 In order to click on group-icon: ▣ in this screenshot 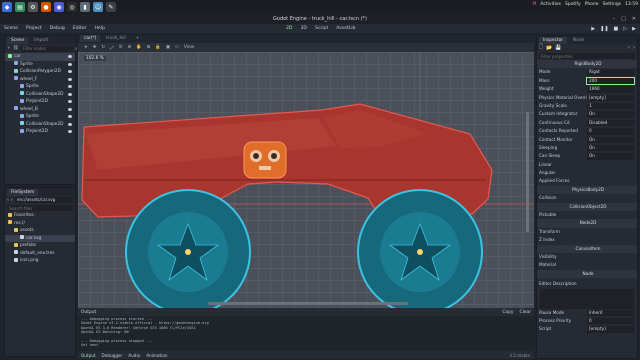, I will do `click(168, 47)`.